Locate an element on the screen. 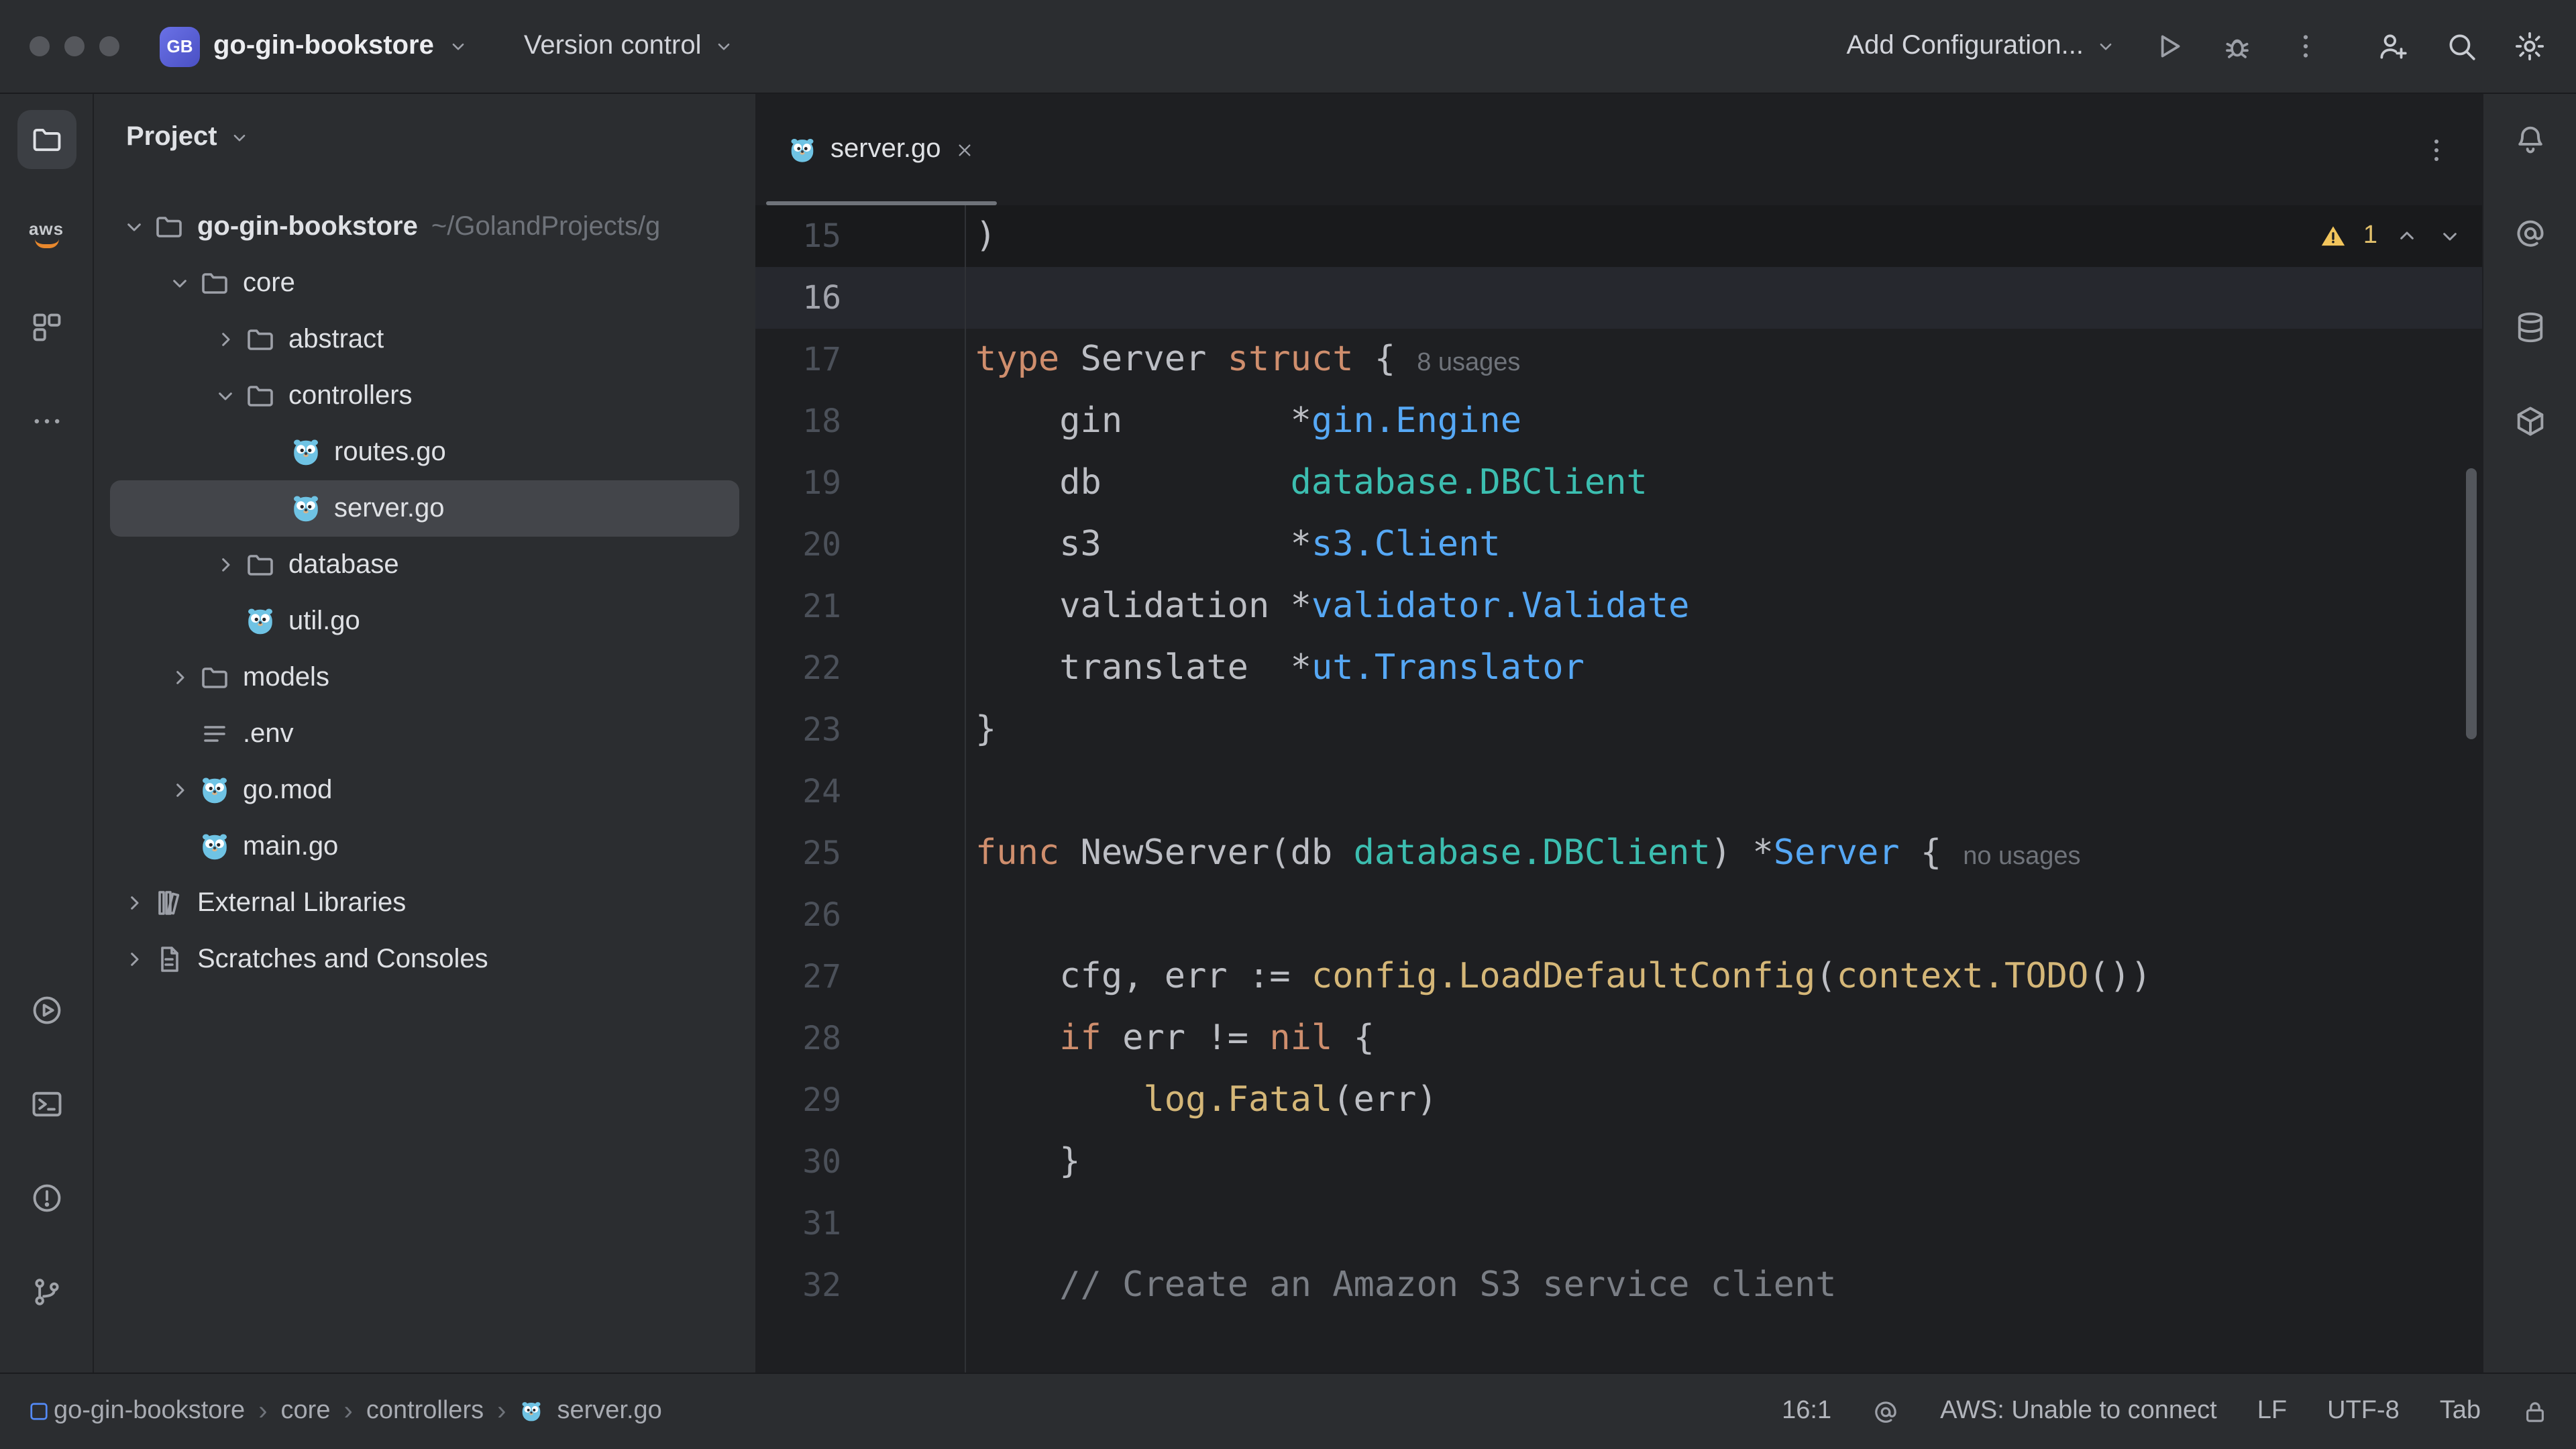 This screenshot has width=2576, height=1449. project-panel-header: Project is located at coordinates (424, 137).